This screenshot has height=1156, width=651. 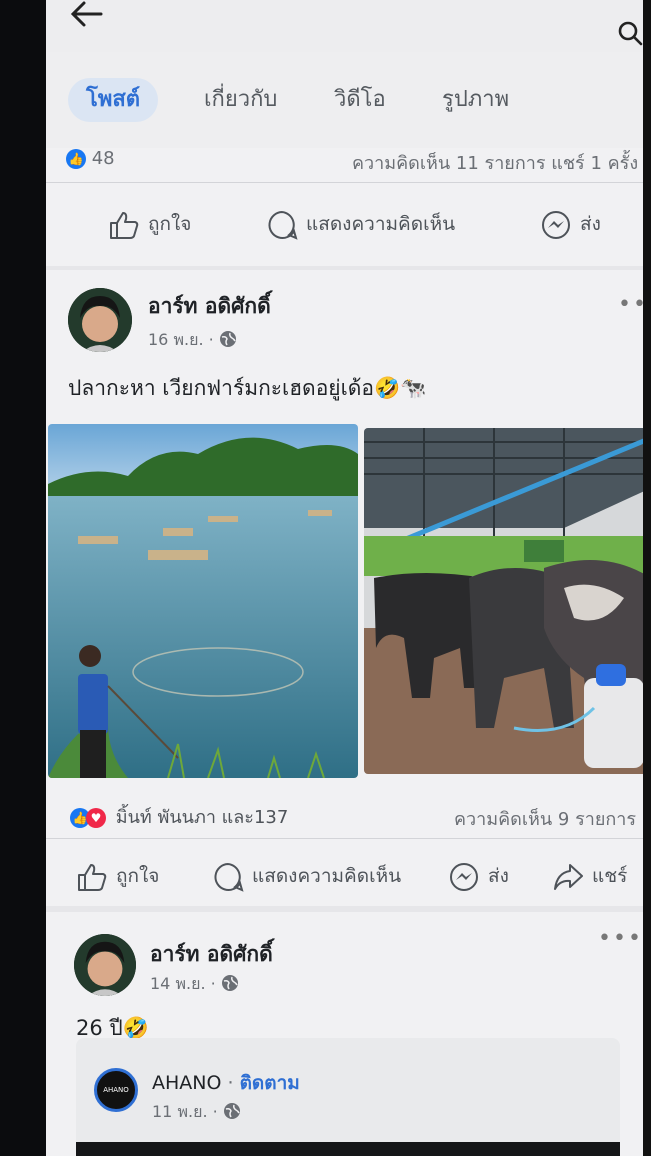 What do you see at coordinates (647, 578) in the screenshot?
I see `device-bezel` at bounding box center [647, 578].